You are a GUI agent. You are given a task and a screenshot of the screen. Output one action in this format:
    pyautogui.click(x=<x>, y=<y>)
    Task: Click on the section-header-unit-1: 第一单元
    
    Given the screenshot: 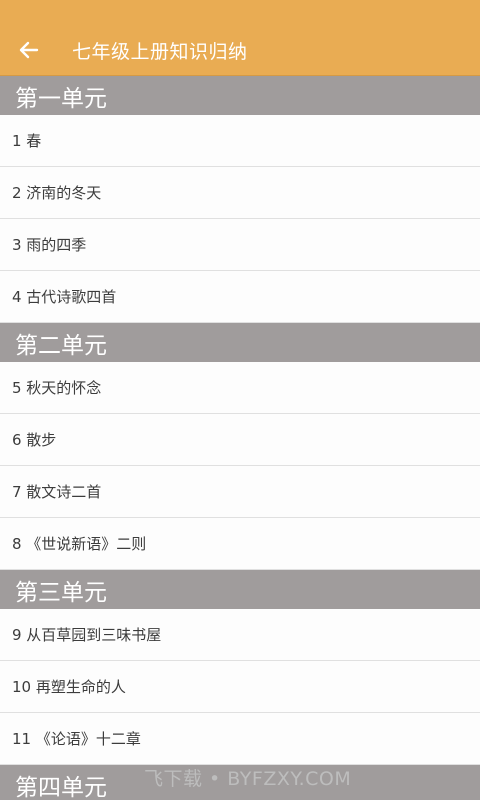 What is the action you would take?
    pyautogui.click(x=240, y=95)
    